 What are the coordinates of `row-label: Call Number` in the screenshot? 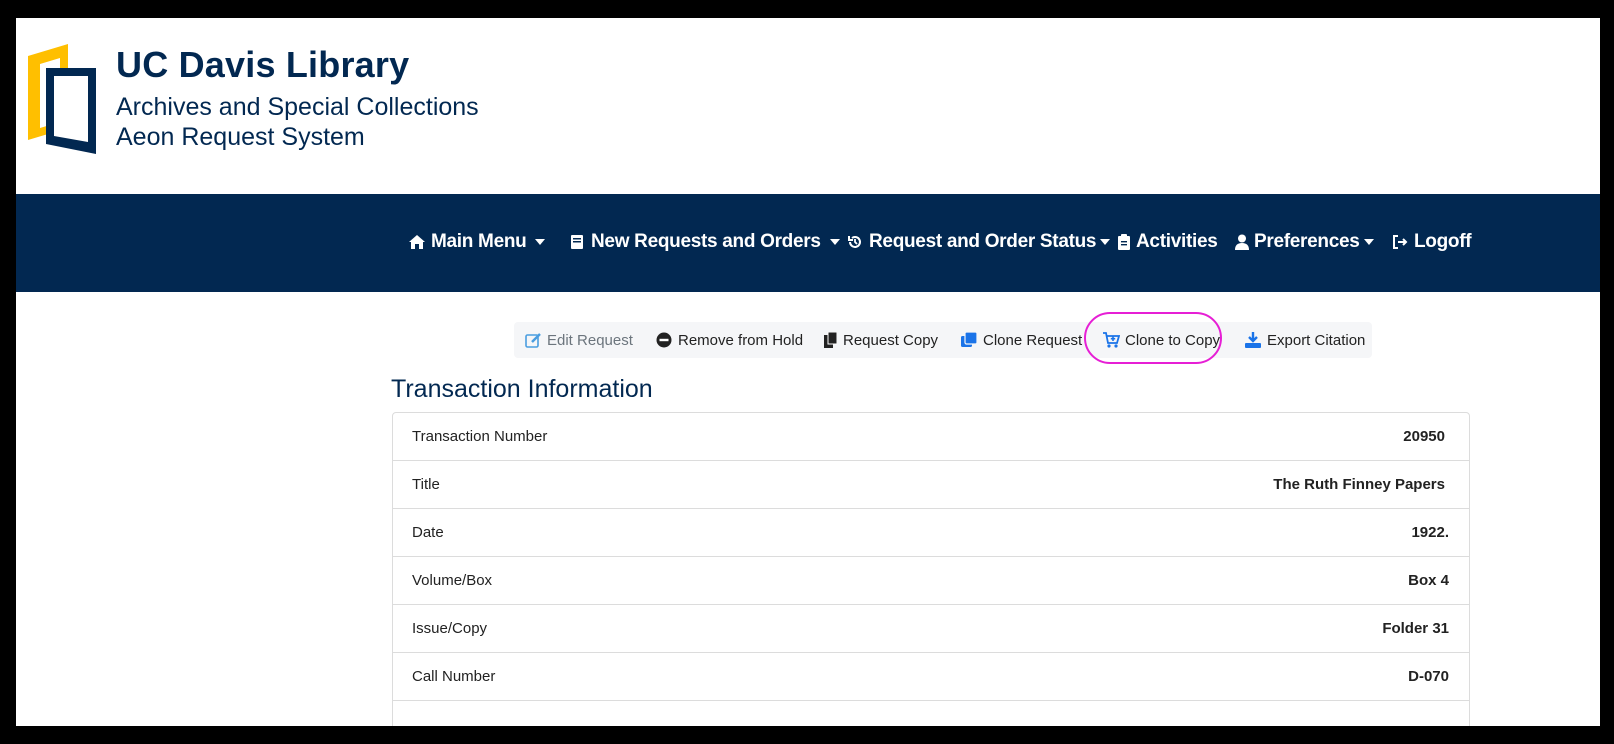 It's located at (454, 676).